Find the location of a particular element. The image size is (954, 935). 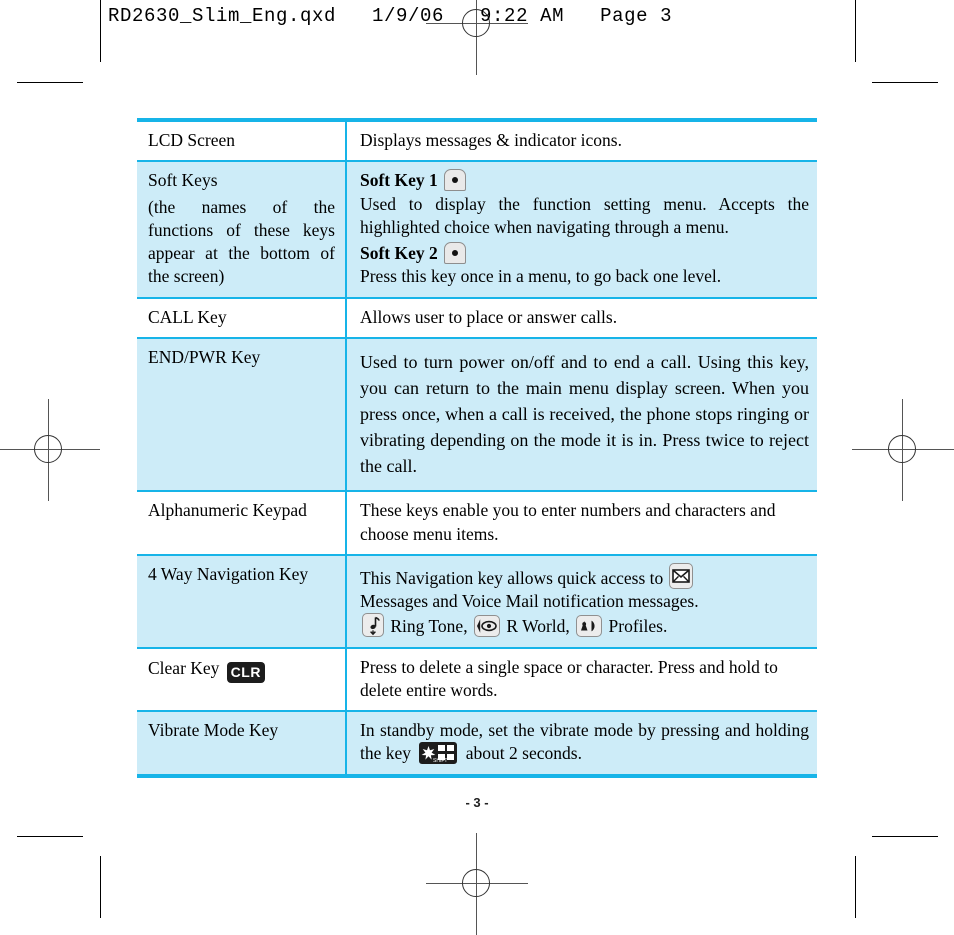

speaker-icon is located at coordinates (589, 626).